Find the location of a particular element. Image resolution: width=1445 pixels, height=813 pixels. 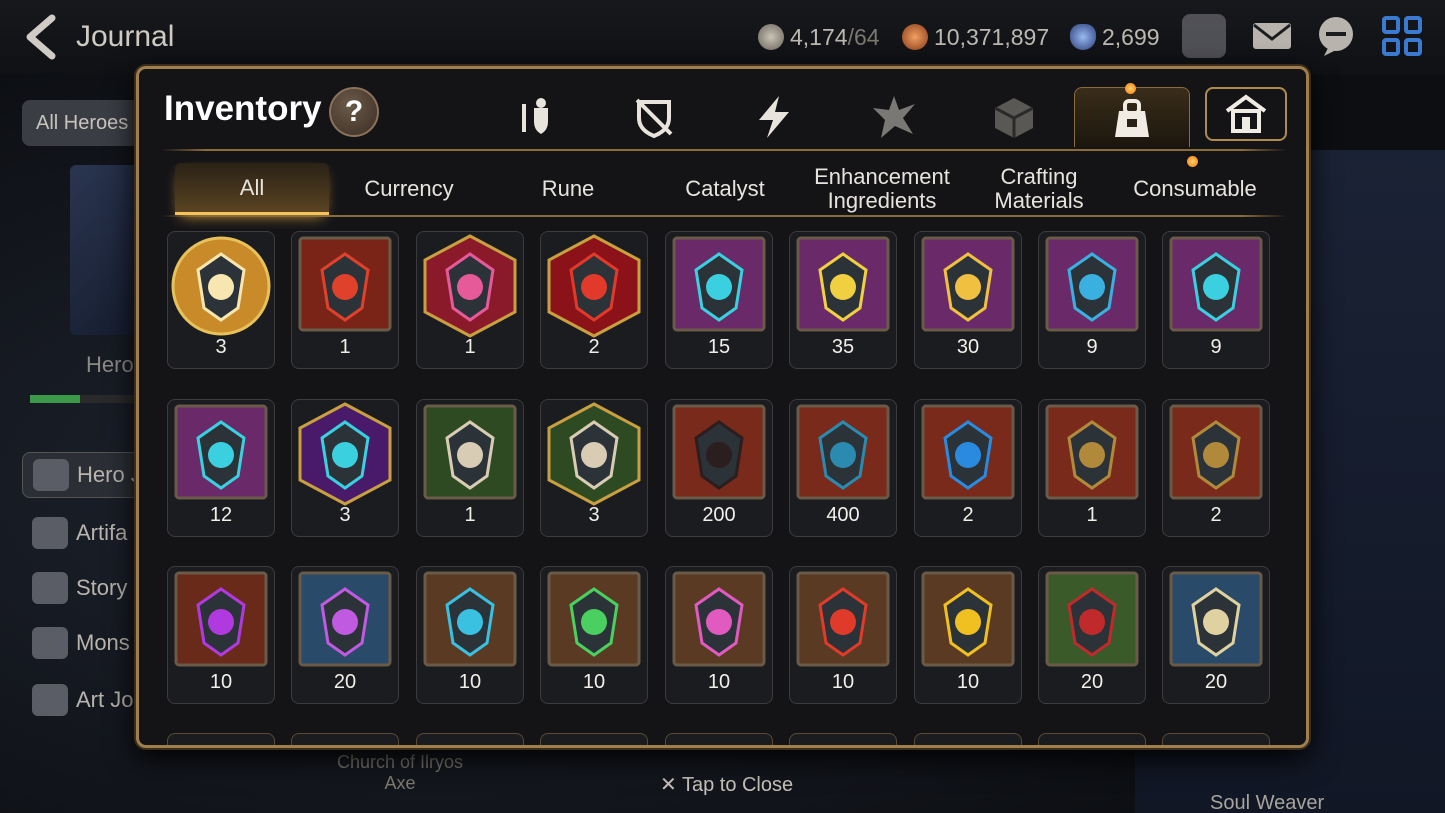

artifact-icon is located at coordinates (894, 117).